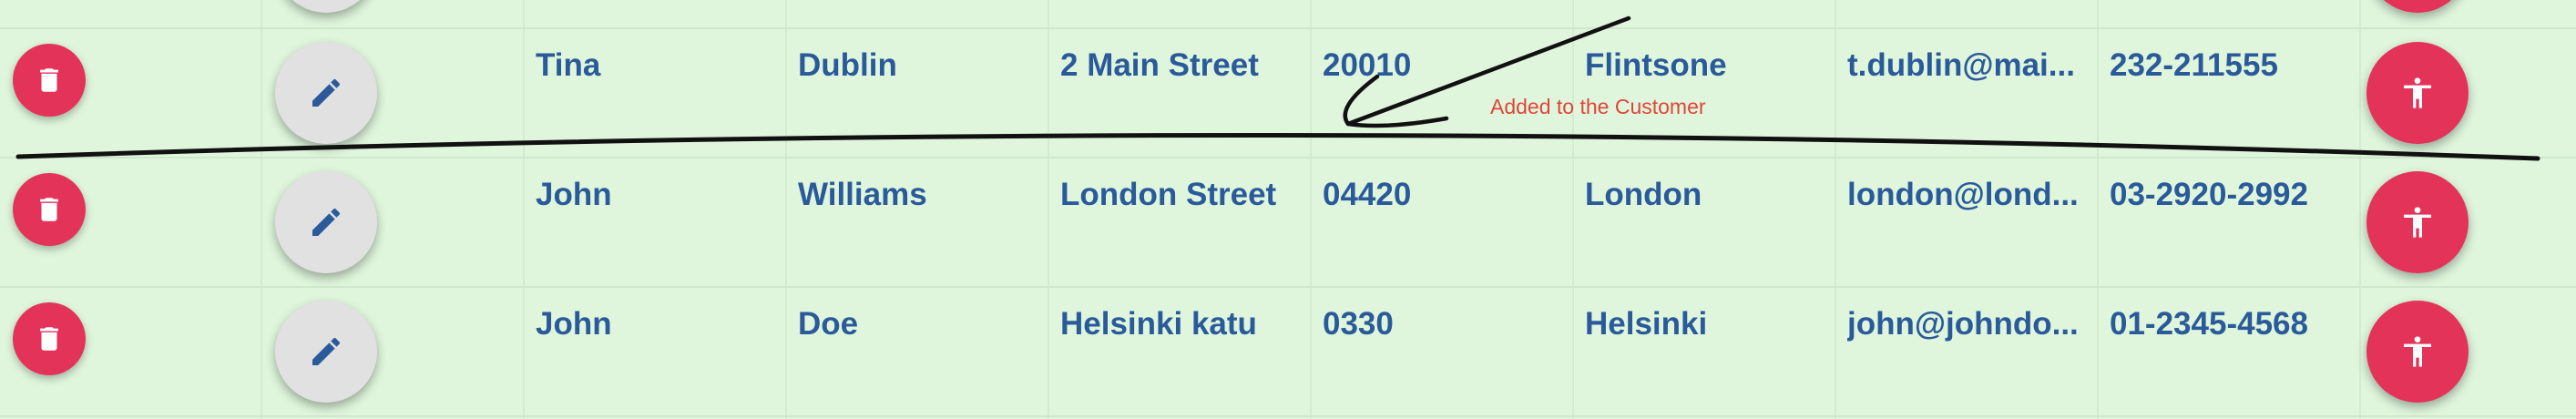 Image resolution: width=2576 pixels, height=419 pixels. Describe the element at coordinates (2194, 65) in the screenshot. I see `cell-phone: 232-211555` at that location.